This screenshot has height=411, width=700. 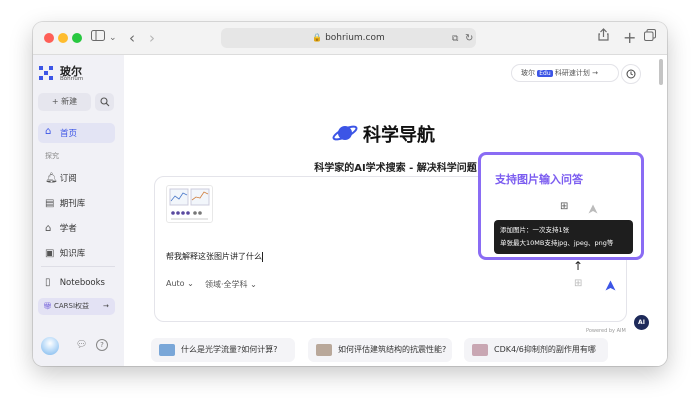 What do you see at coordinates (68, 179) in the screenshot?
I see `sidebar-item-label: 订阅` at bounding box center [68, 179].